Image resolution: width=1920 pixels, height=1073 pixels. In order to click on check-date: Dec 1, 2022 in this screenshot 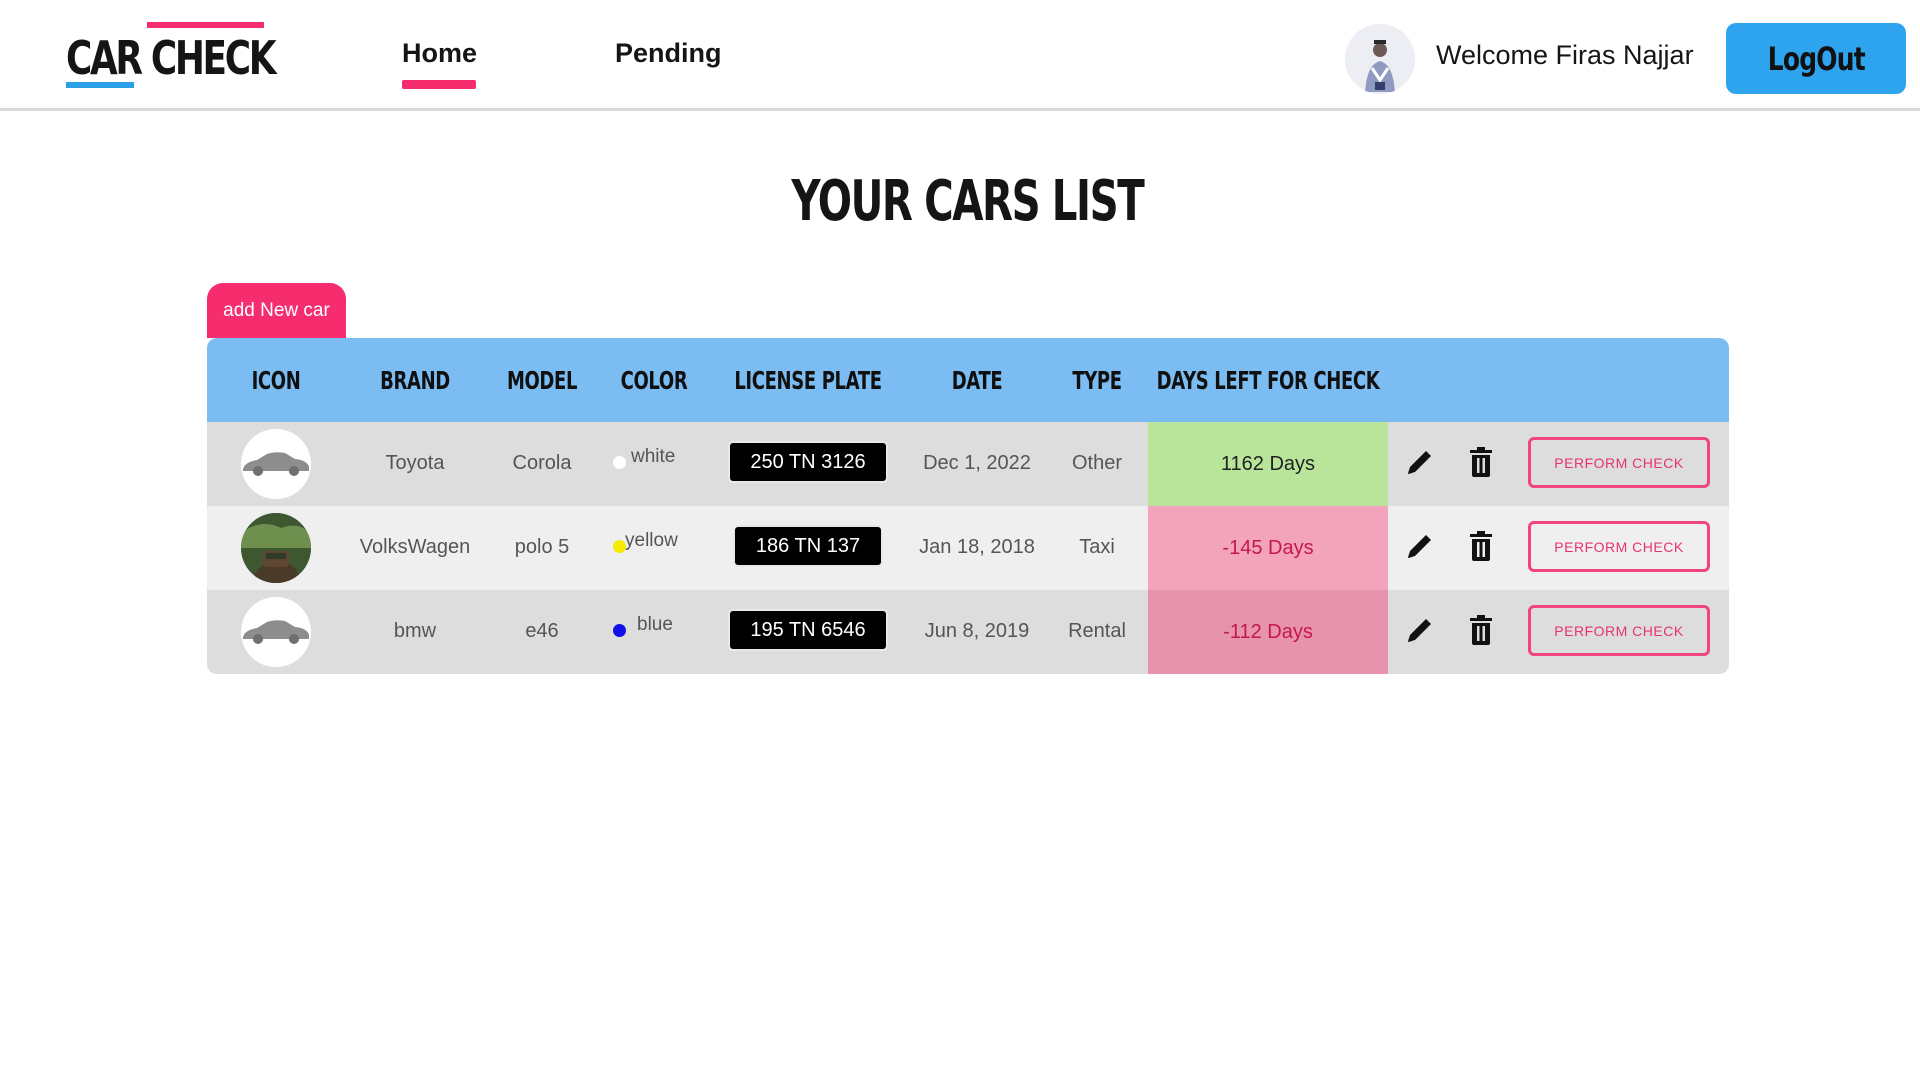, I will do `click(977, 463)`.